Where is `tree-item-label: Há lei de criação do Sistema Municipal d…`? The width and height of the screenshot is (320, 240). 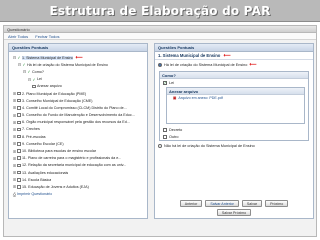
tree-item-label: Há lei de criação do Sistema Municipal d… is located at coordinates (67, 64).